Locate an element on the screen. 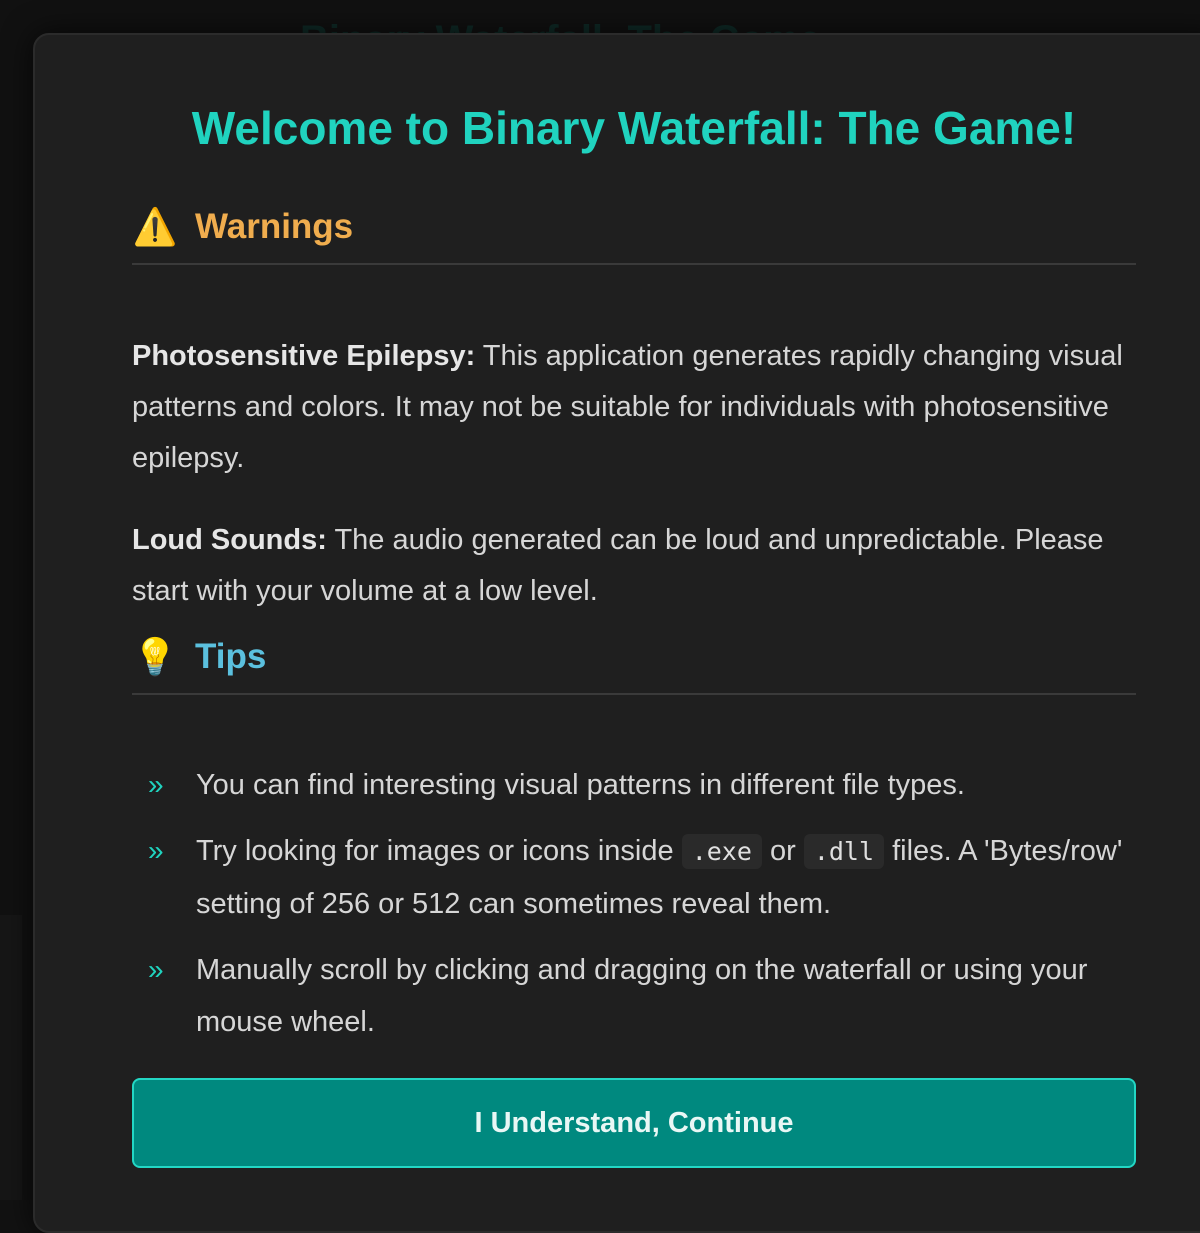  code-exe: .exe is located at coordinates (721, 851).